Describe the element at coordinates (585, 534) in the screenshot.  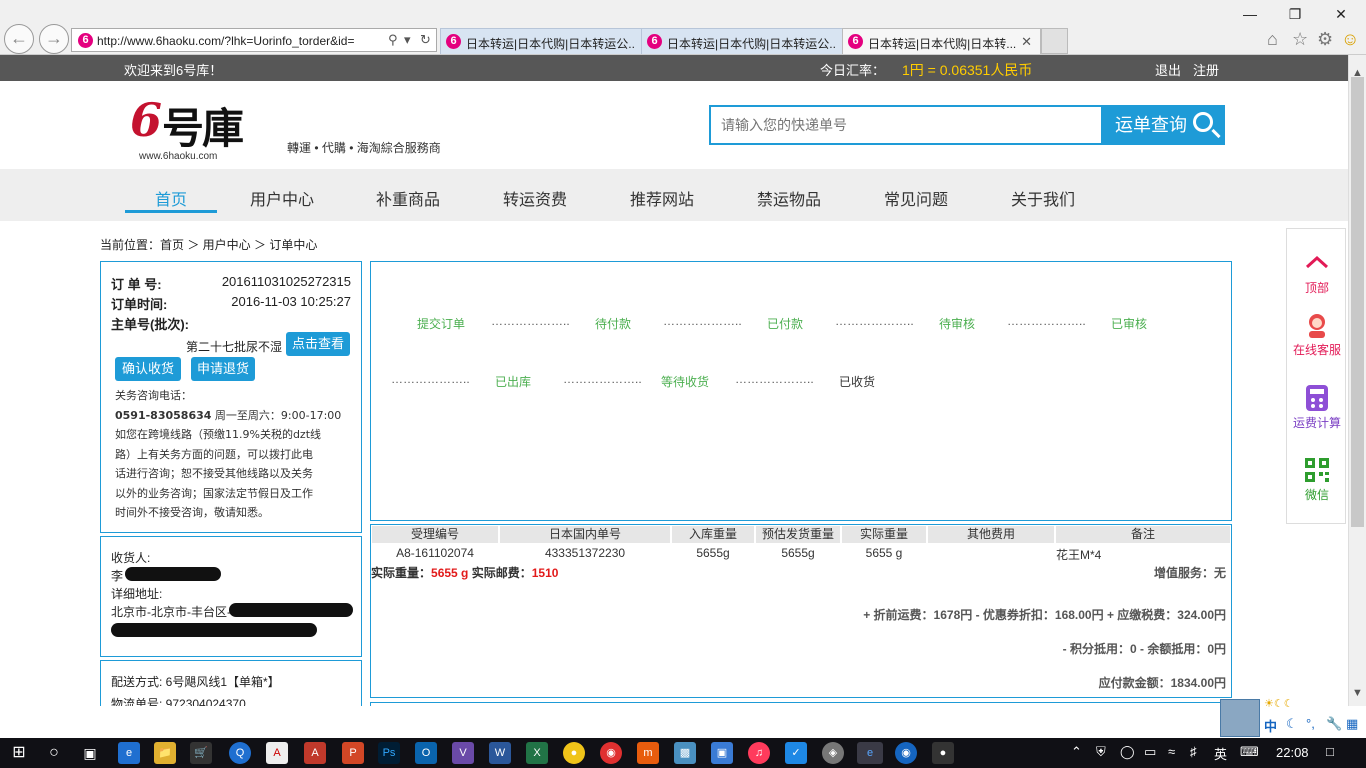
I see `col-header-jp-tracking: 日本国内单号` at that location.